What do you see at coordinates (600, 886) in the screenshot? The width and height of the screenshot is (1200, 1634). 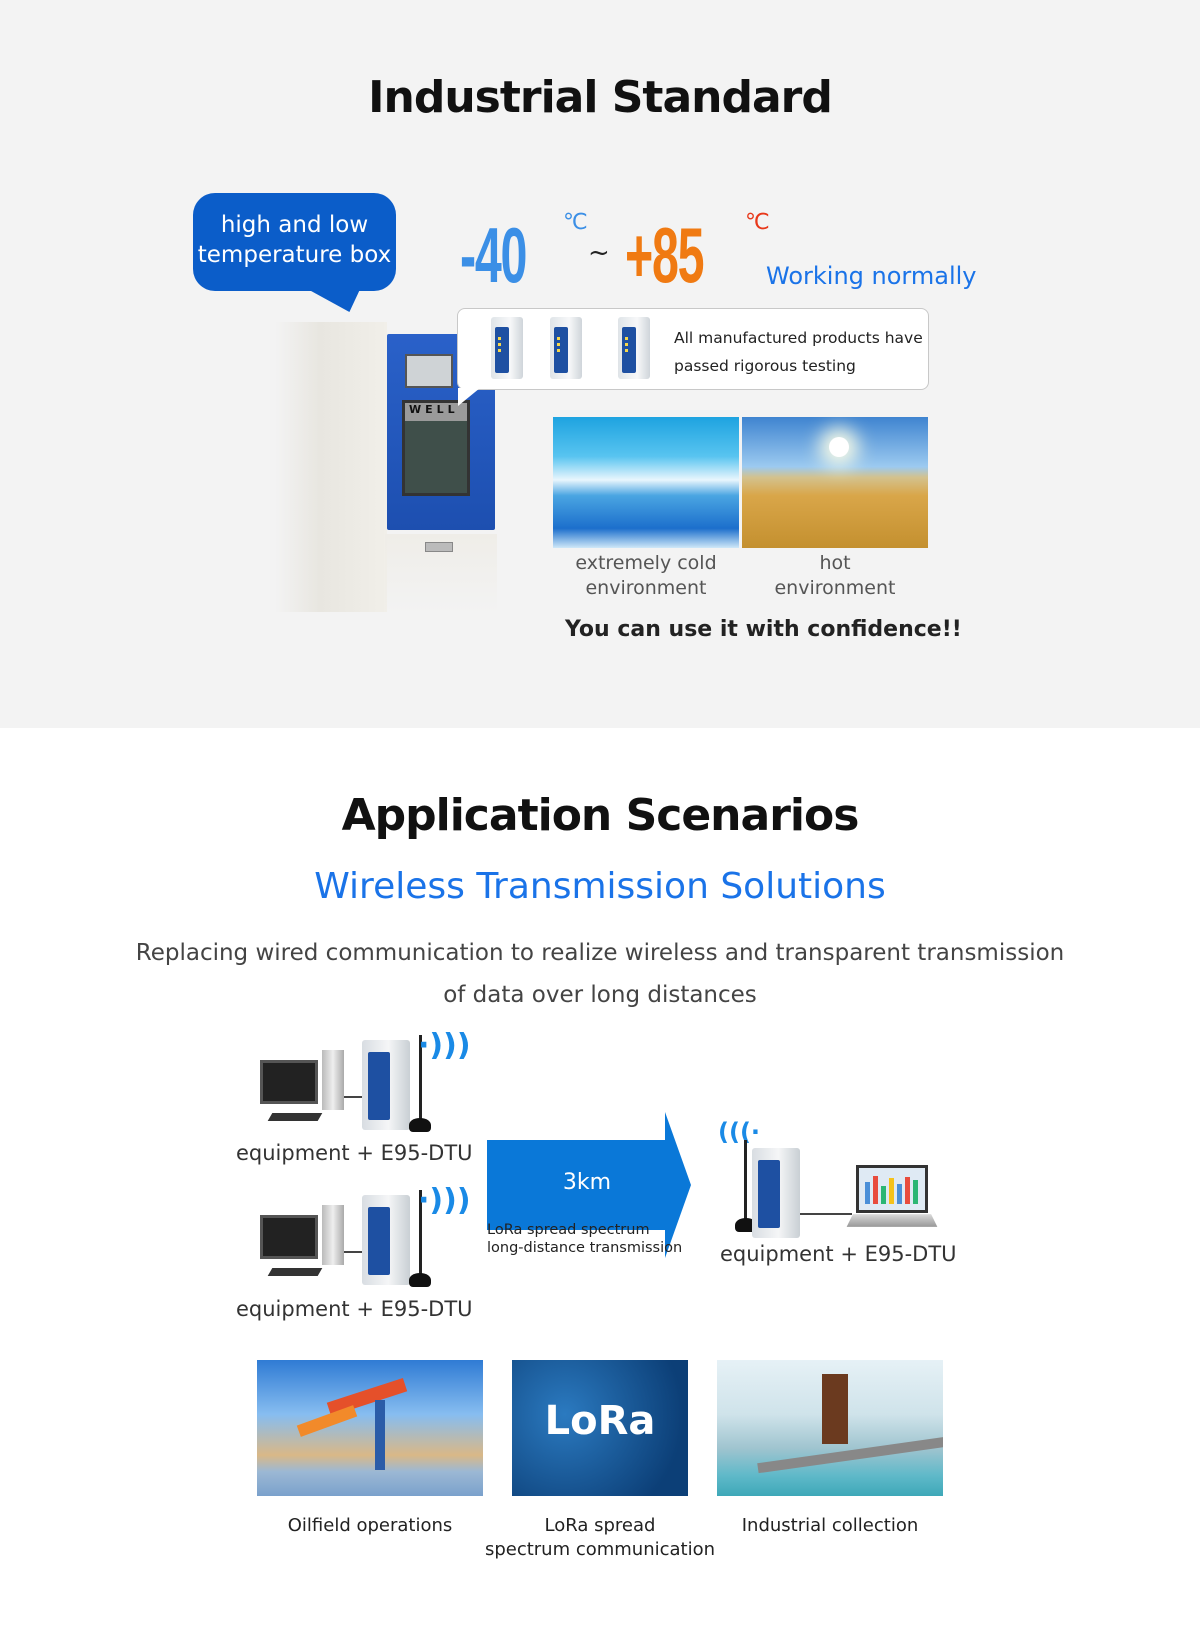 I see `wireless-solutions-subtitle: Wireless Transmission Solutions` at bounding box center [600, 886].